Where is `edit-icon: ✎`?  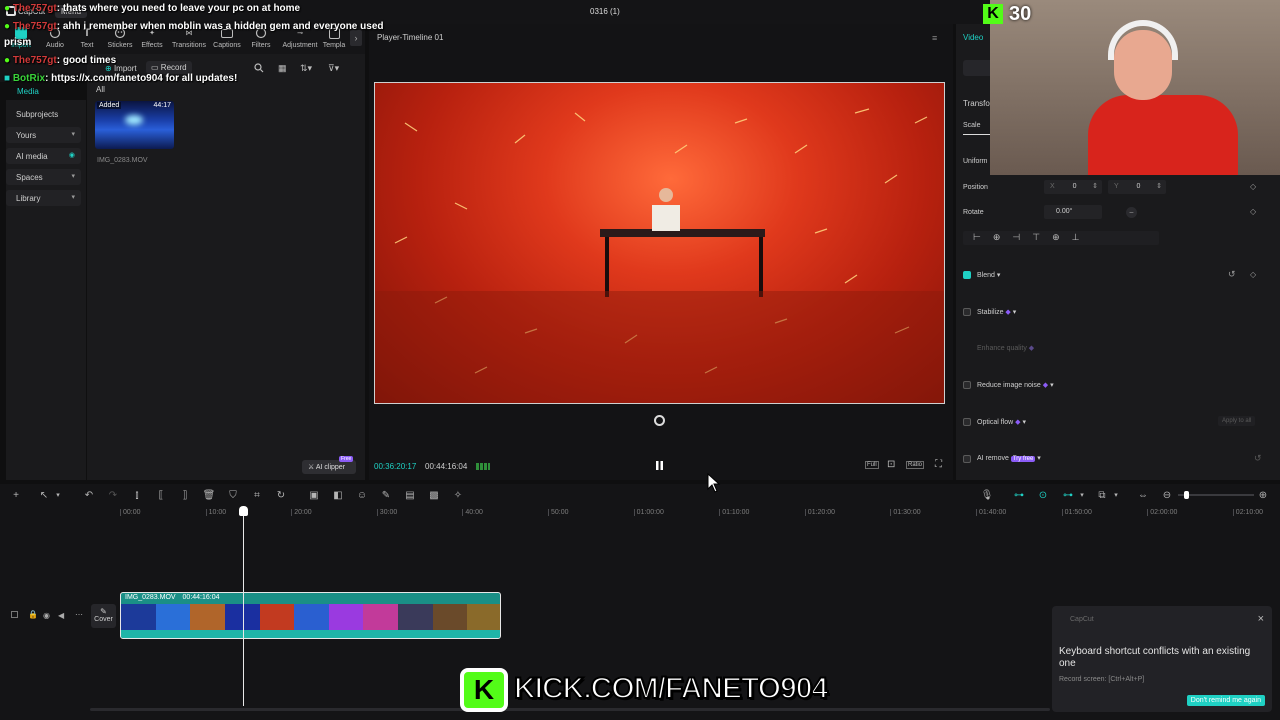 edit-icon: ✎ is located at coordinates (103, 611).